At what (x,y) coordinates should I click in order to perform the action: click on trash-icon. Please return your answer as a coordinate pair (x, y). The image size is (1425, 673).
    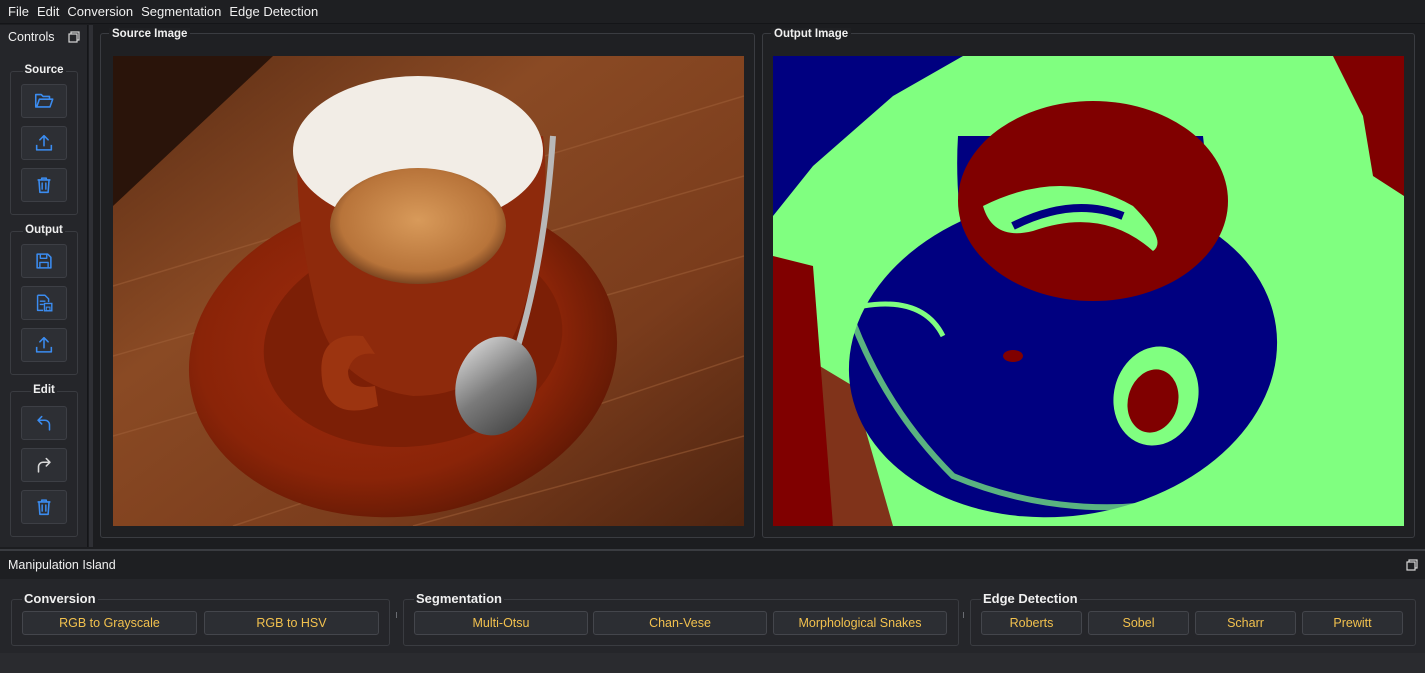
    Looking at the image, I should click on (44, 185).